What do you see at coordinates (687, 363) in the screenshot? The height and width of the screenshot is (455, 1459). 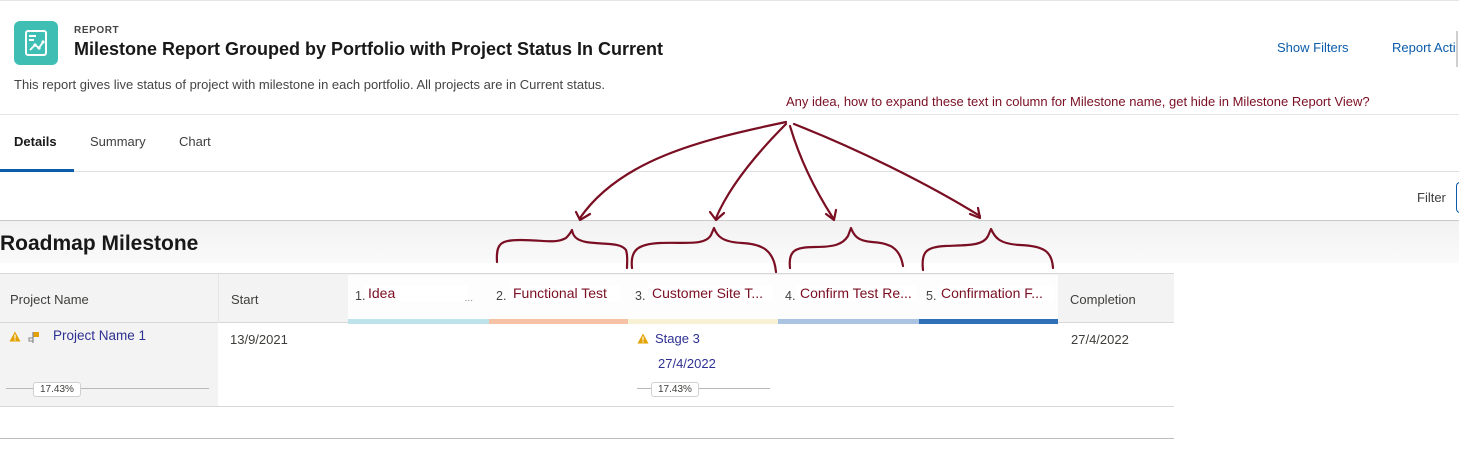 I see `stage-date: 27/4/2022` at bounding box center [687, 363].